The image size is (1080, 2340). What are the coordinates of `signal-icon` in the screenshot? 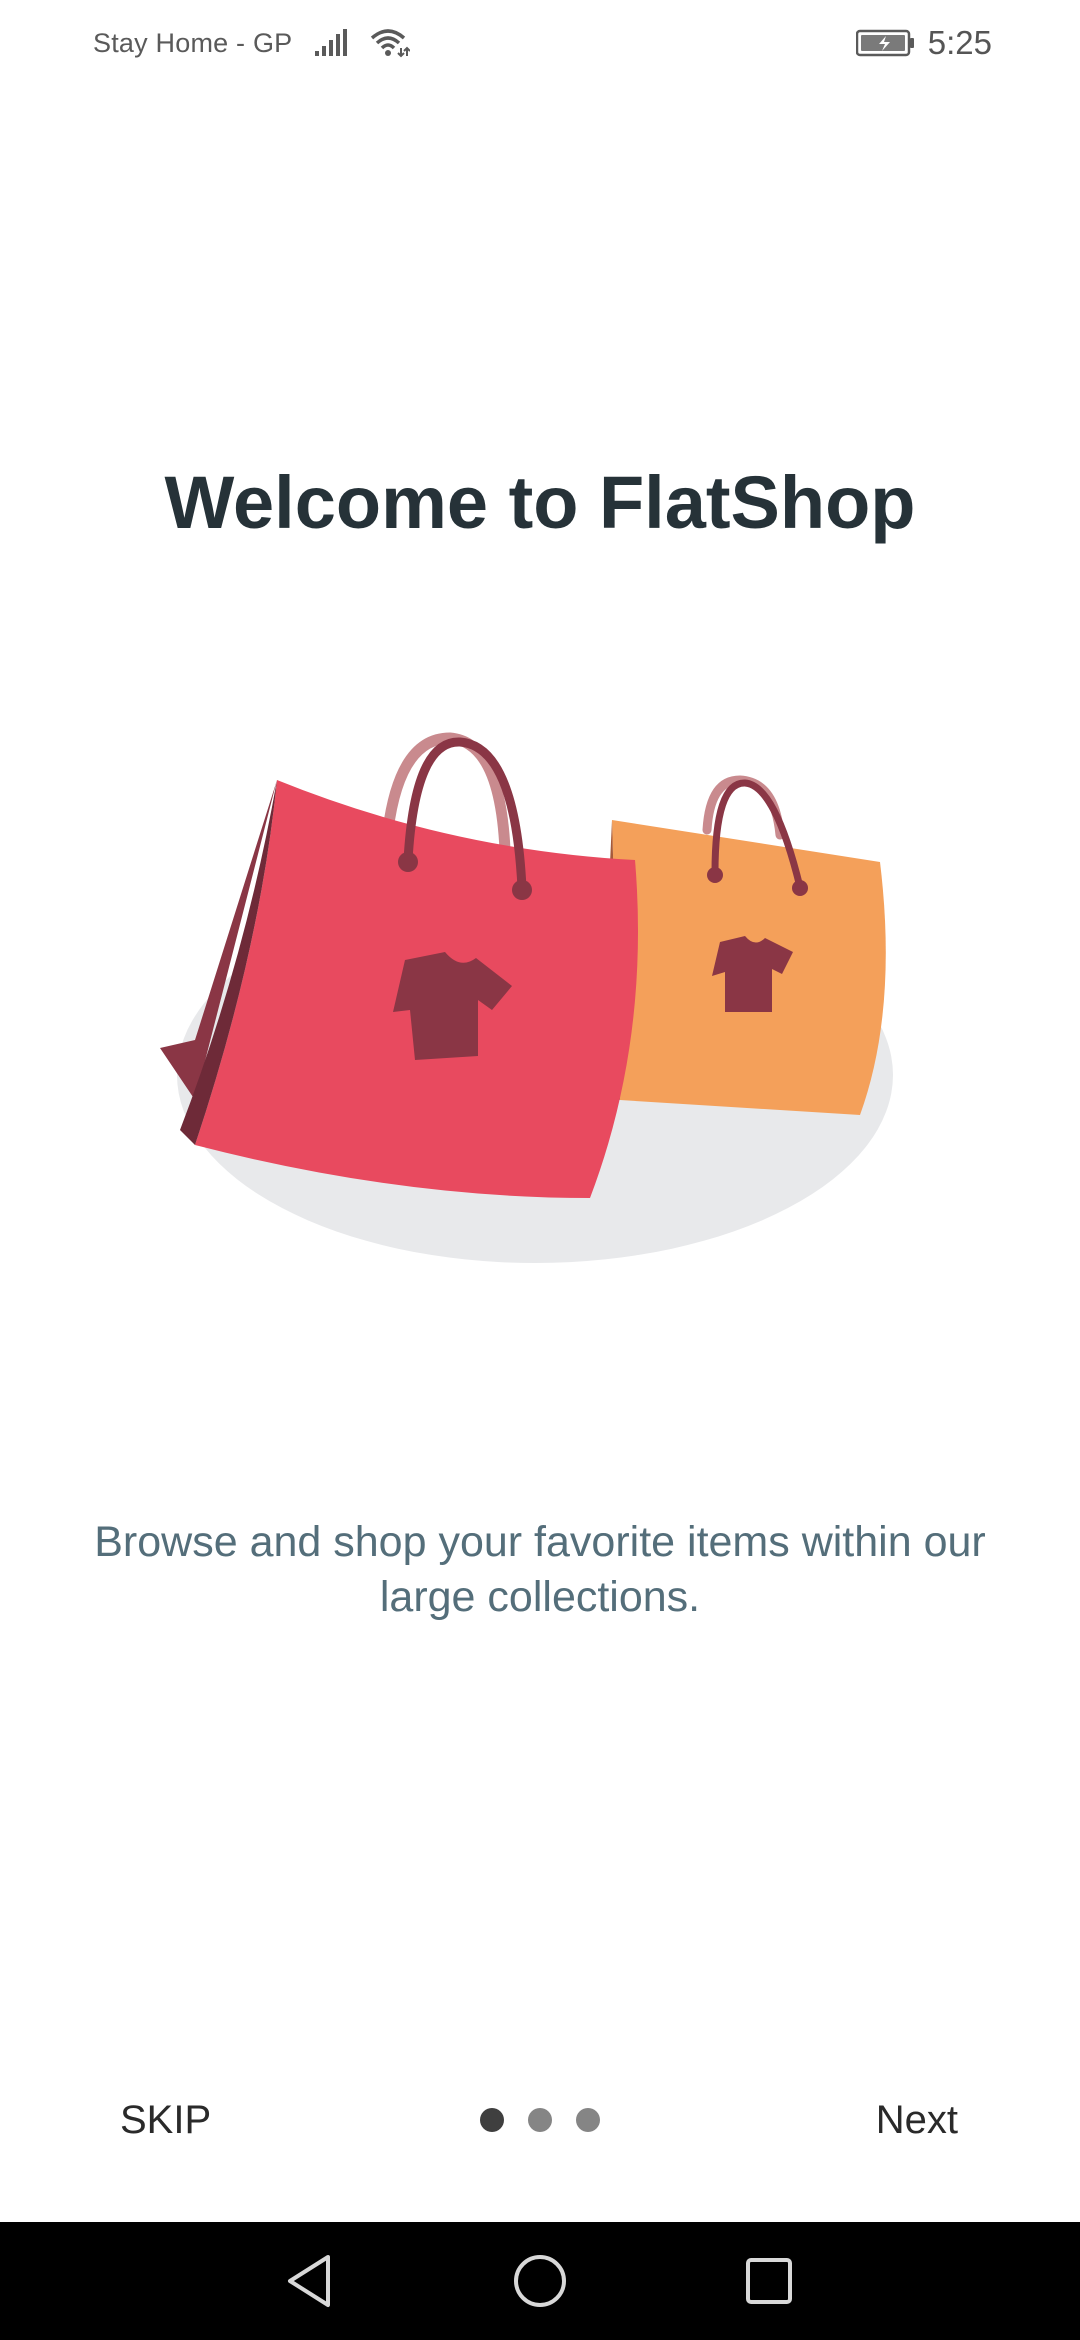 It's located at (331, 43).